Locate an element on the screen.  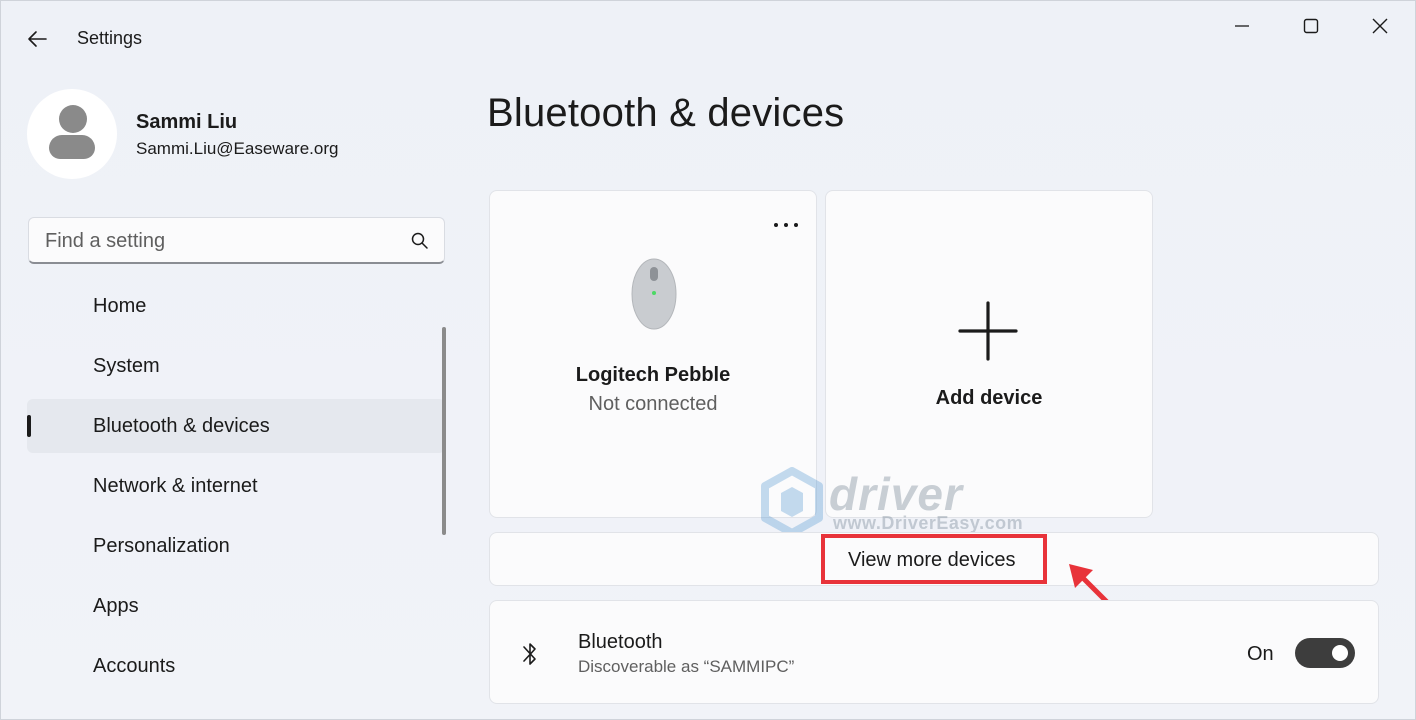
back-arrow-icon is located at coordinates (37, 39).